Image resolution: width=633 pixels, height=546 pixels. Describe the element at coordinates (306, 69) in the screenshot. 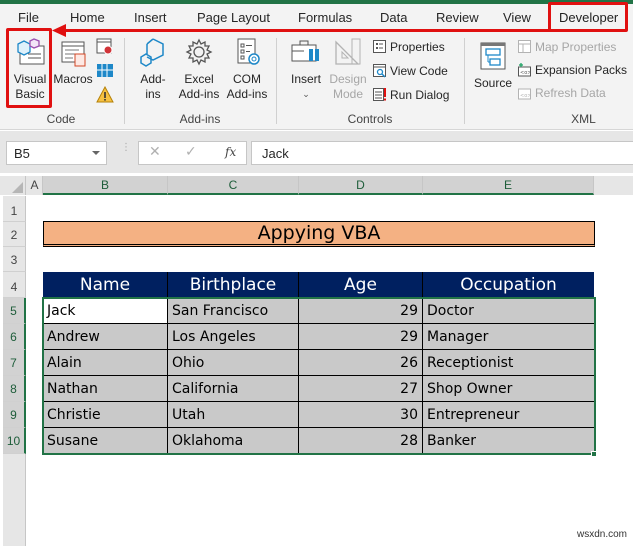

I see `insert-control-button: Insert ⌄` at that location.